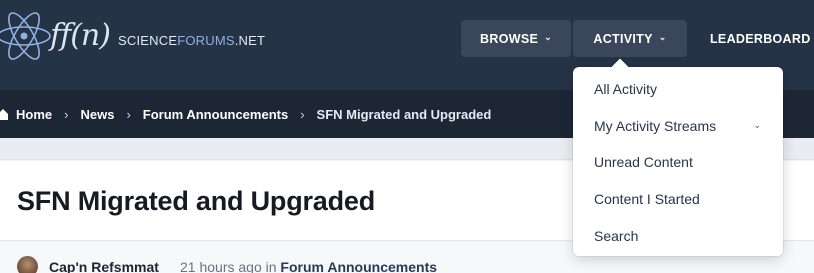 The image size is (814, 273). What do you see at coordinates (228, 266) in the screenshot?
I see `topic-time: 21 hours ago in` at bounding box center [228, 266].